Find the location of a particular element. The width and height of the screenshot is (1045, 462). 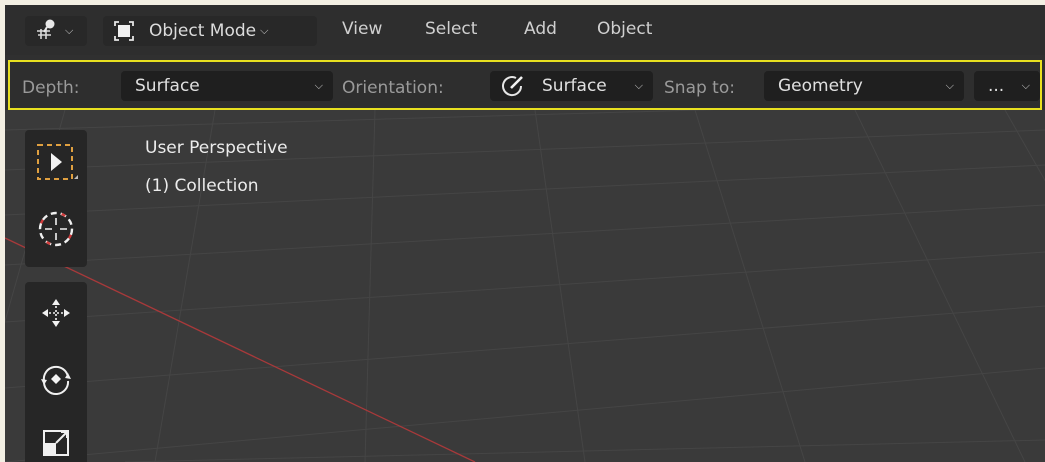

toolbox-transform-group is located at coordinates (56, 372).